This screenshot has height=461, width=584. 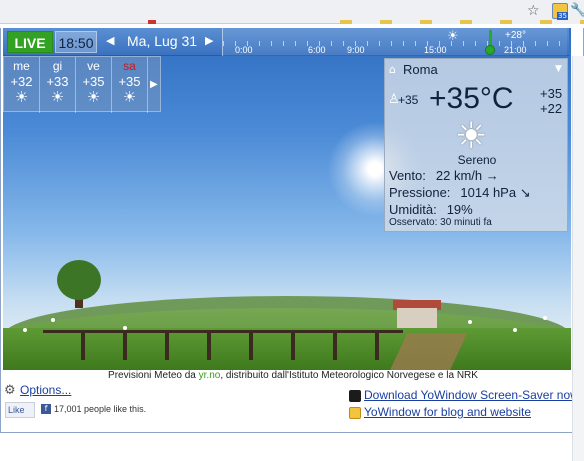 I want to click on wrench-icon: 🔧, so click(x=577, y=10).